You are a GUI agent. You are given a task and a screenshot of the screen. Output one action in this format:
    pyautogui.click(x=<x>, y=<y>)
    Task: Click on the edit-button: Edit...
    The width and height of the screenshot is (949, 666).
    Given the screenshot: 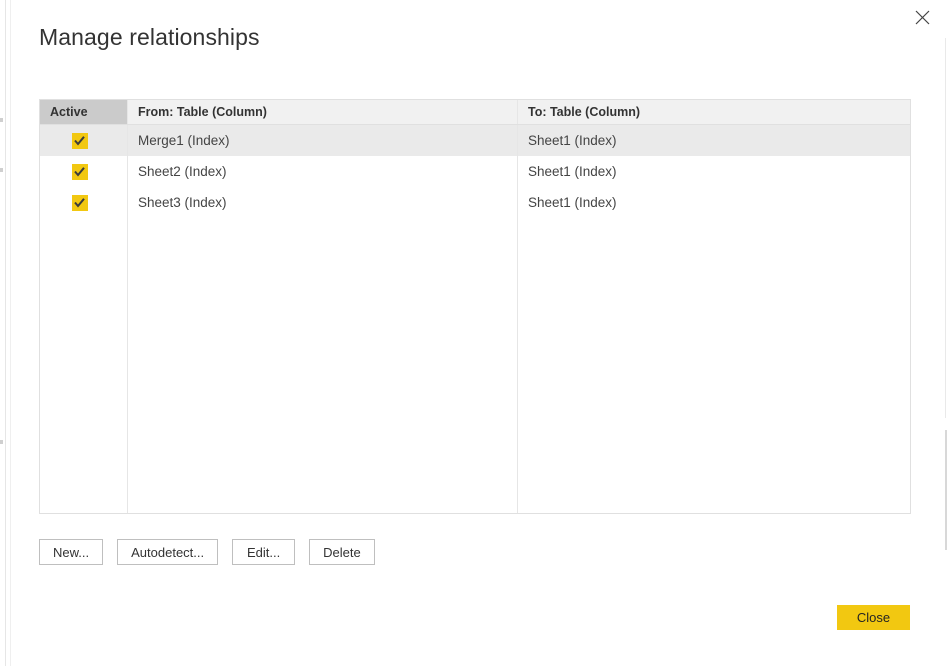 What is the action you would take?
    pyautogui.click(x=264, y=552)
    